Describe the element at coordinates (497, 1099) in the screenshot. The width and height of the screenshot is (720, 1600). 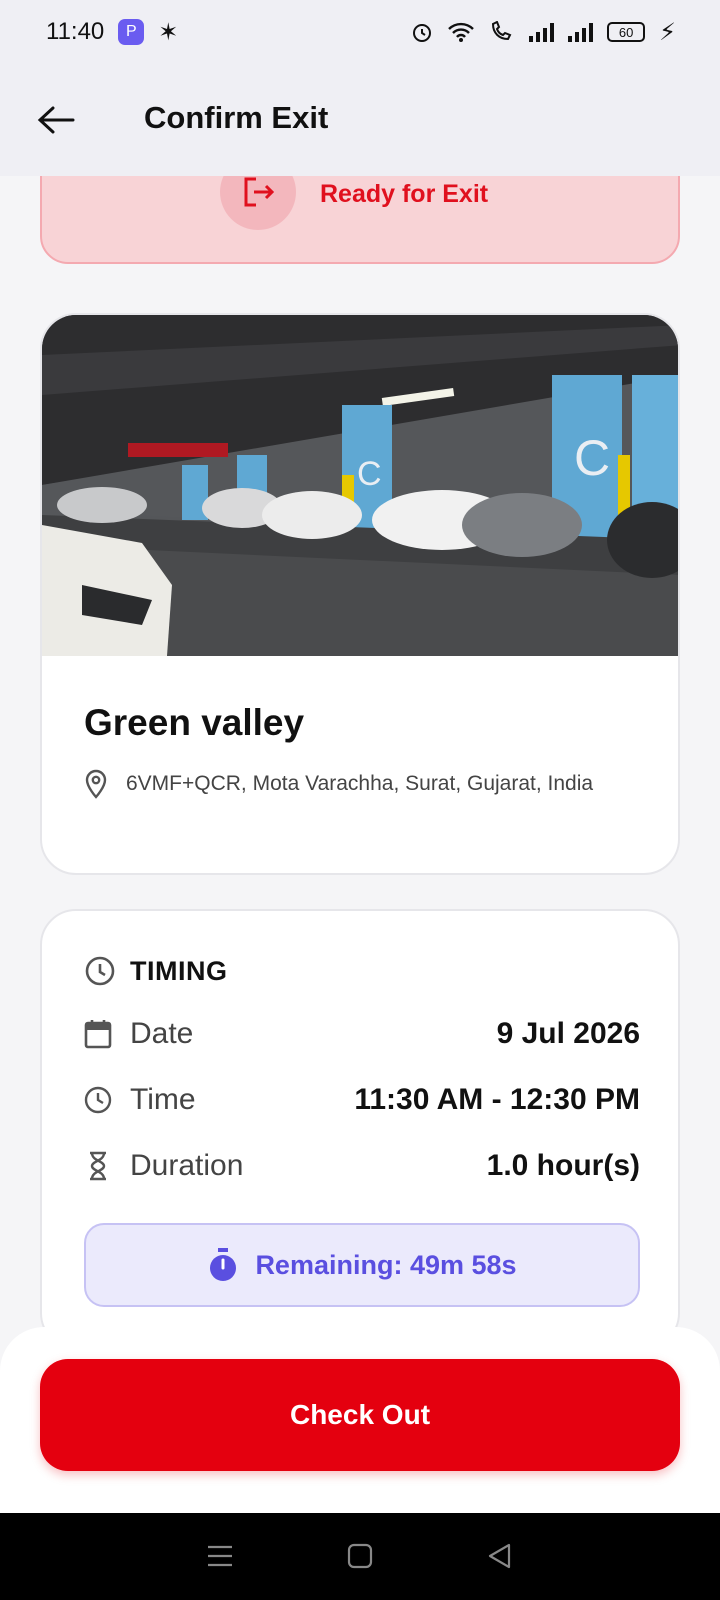
I see `time-value: 11:30 AM - 12:30 PM` at that location.